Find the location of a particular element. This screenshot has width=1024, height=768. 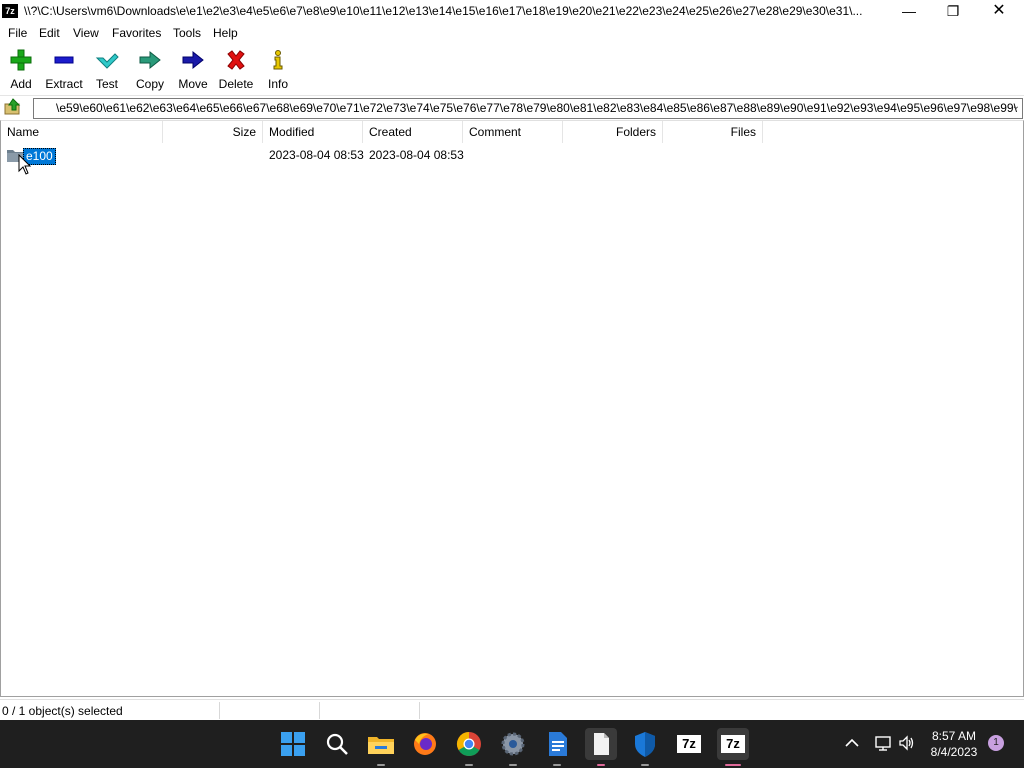

copy-button: Copy is located at coordinates (150, 70).